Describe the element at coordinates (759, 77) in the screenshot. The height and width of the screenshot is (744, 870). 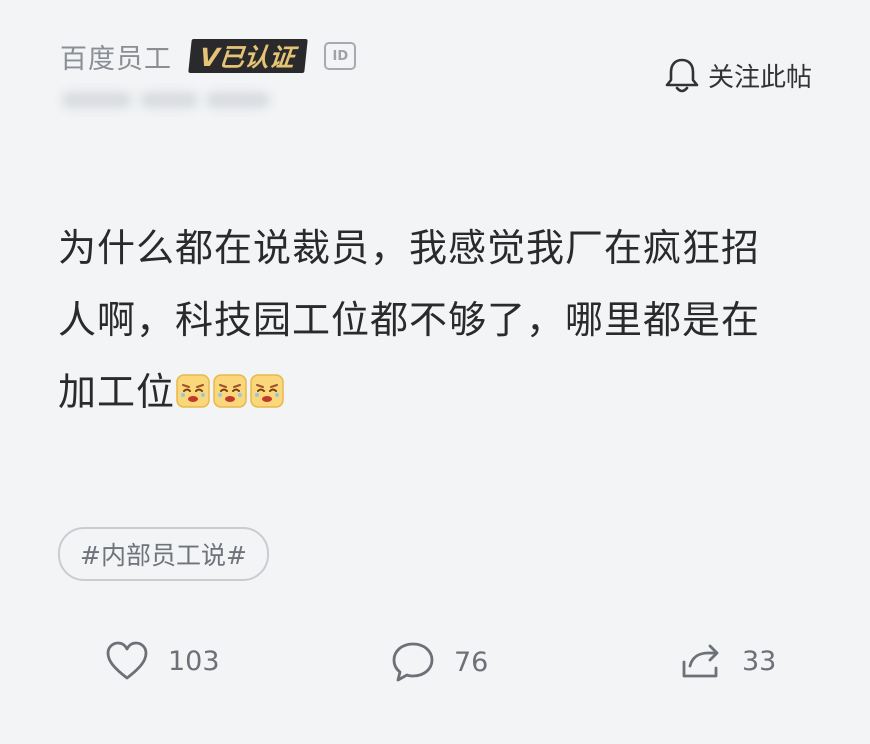
I see `follow-label: 关注此帖` at that location.